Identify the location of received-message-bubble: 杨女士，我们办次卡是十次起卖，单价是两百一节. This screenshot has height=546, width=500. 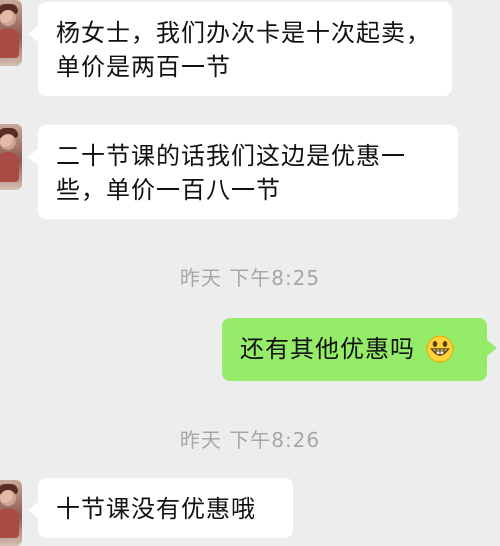
(240, 49).